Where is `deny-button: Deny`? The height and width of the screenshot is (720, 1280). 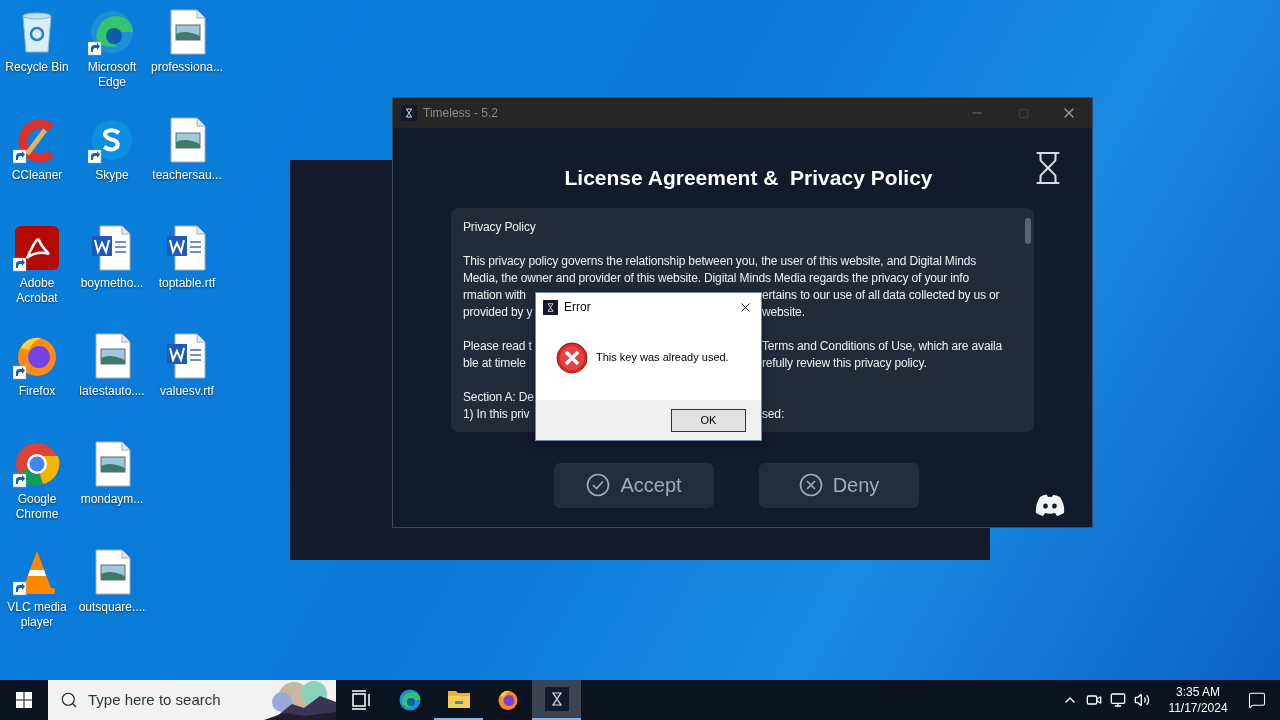
deny-button: Deny is located at coordinates (839, 485).